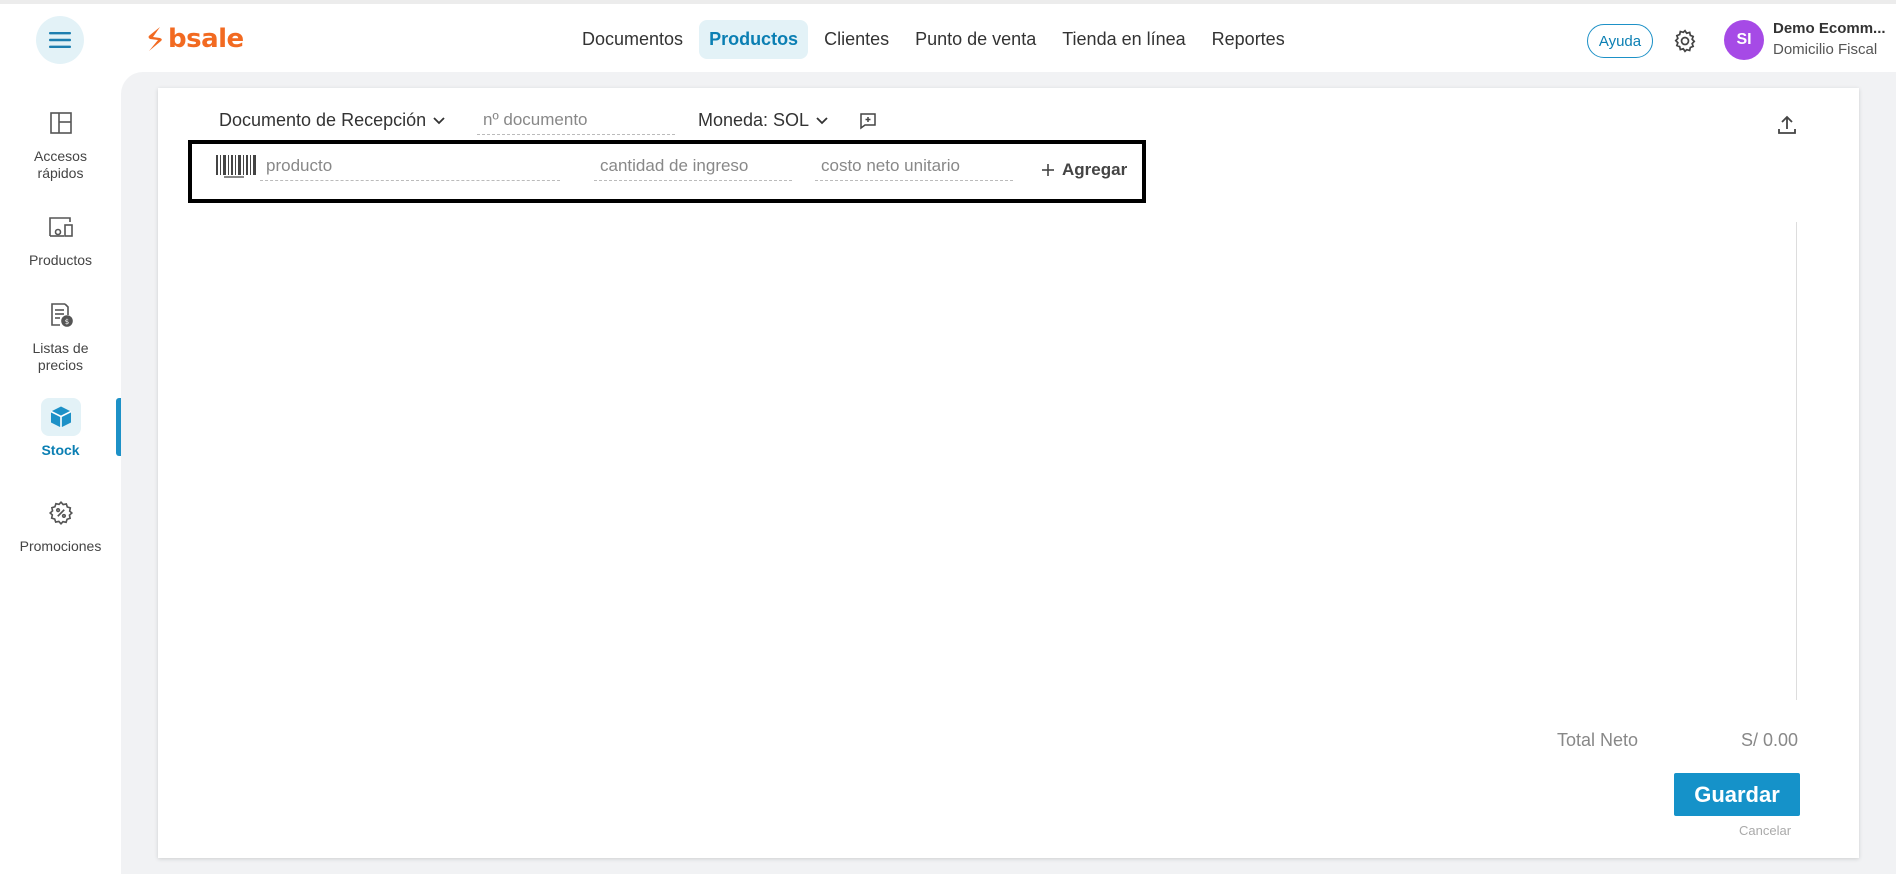 The height and width of the screenshot is (874, 1896). What do you see at coordinates (60, 356) in the screenshot?
I see `sidebar-item-label: Listas de precios` at bounding box center [60, 356].